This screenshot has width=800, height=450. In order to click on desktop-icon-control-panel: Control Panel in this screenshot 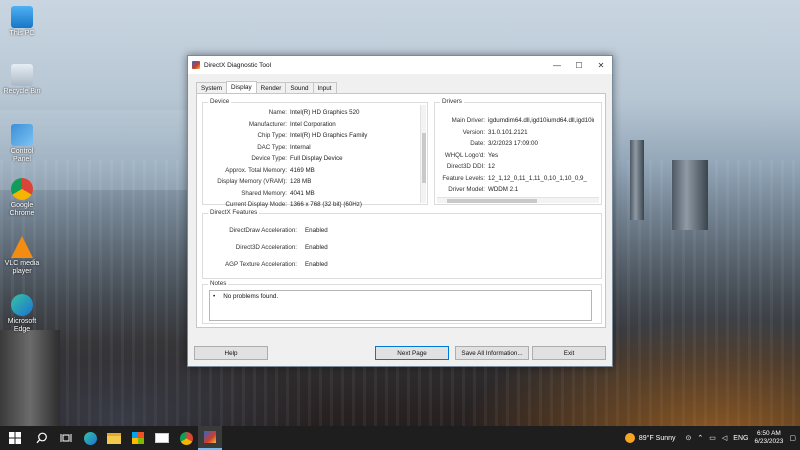, I will do `click(22, 144)`.